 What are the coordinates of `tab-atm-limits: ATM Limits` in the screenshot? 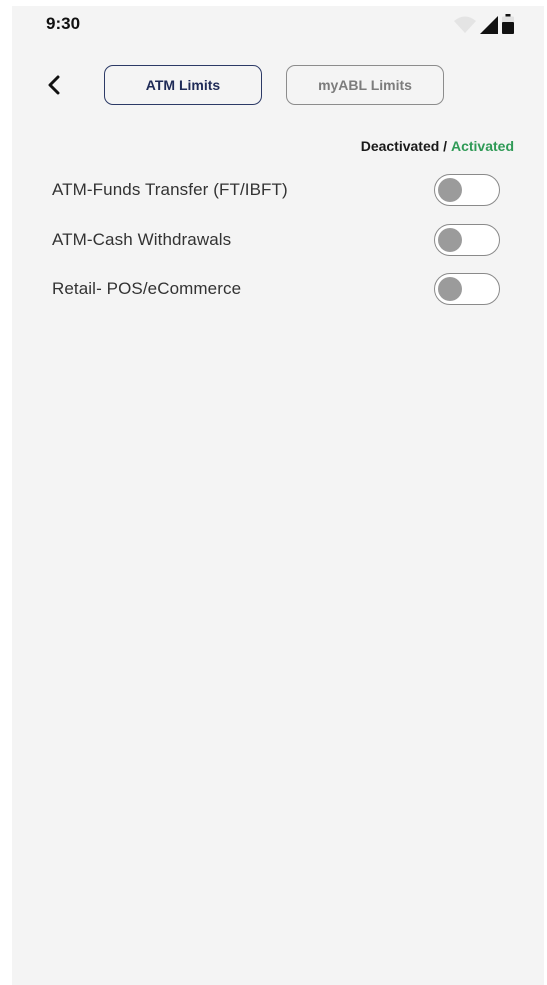 It's located at (183, 85).